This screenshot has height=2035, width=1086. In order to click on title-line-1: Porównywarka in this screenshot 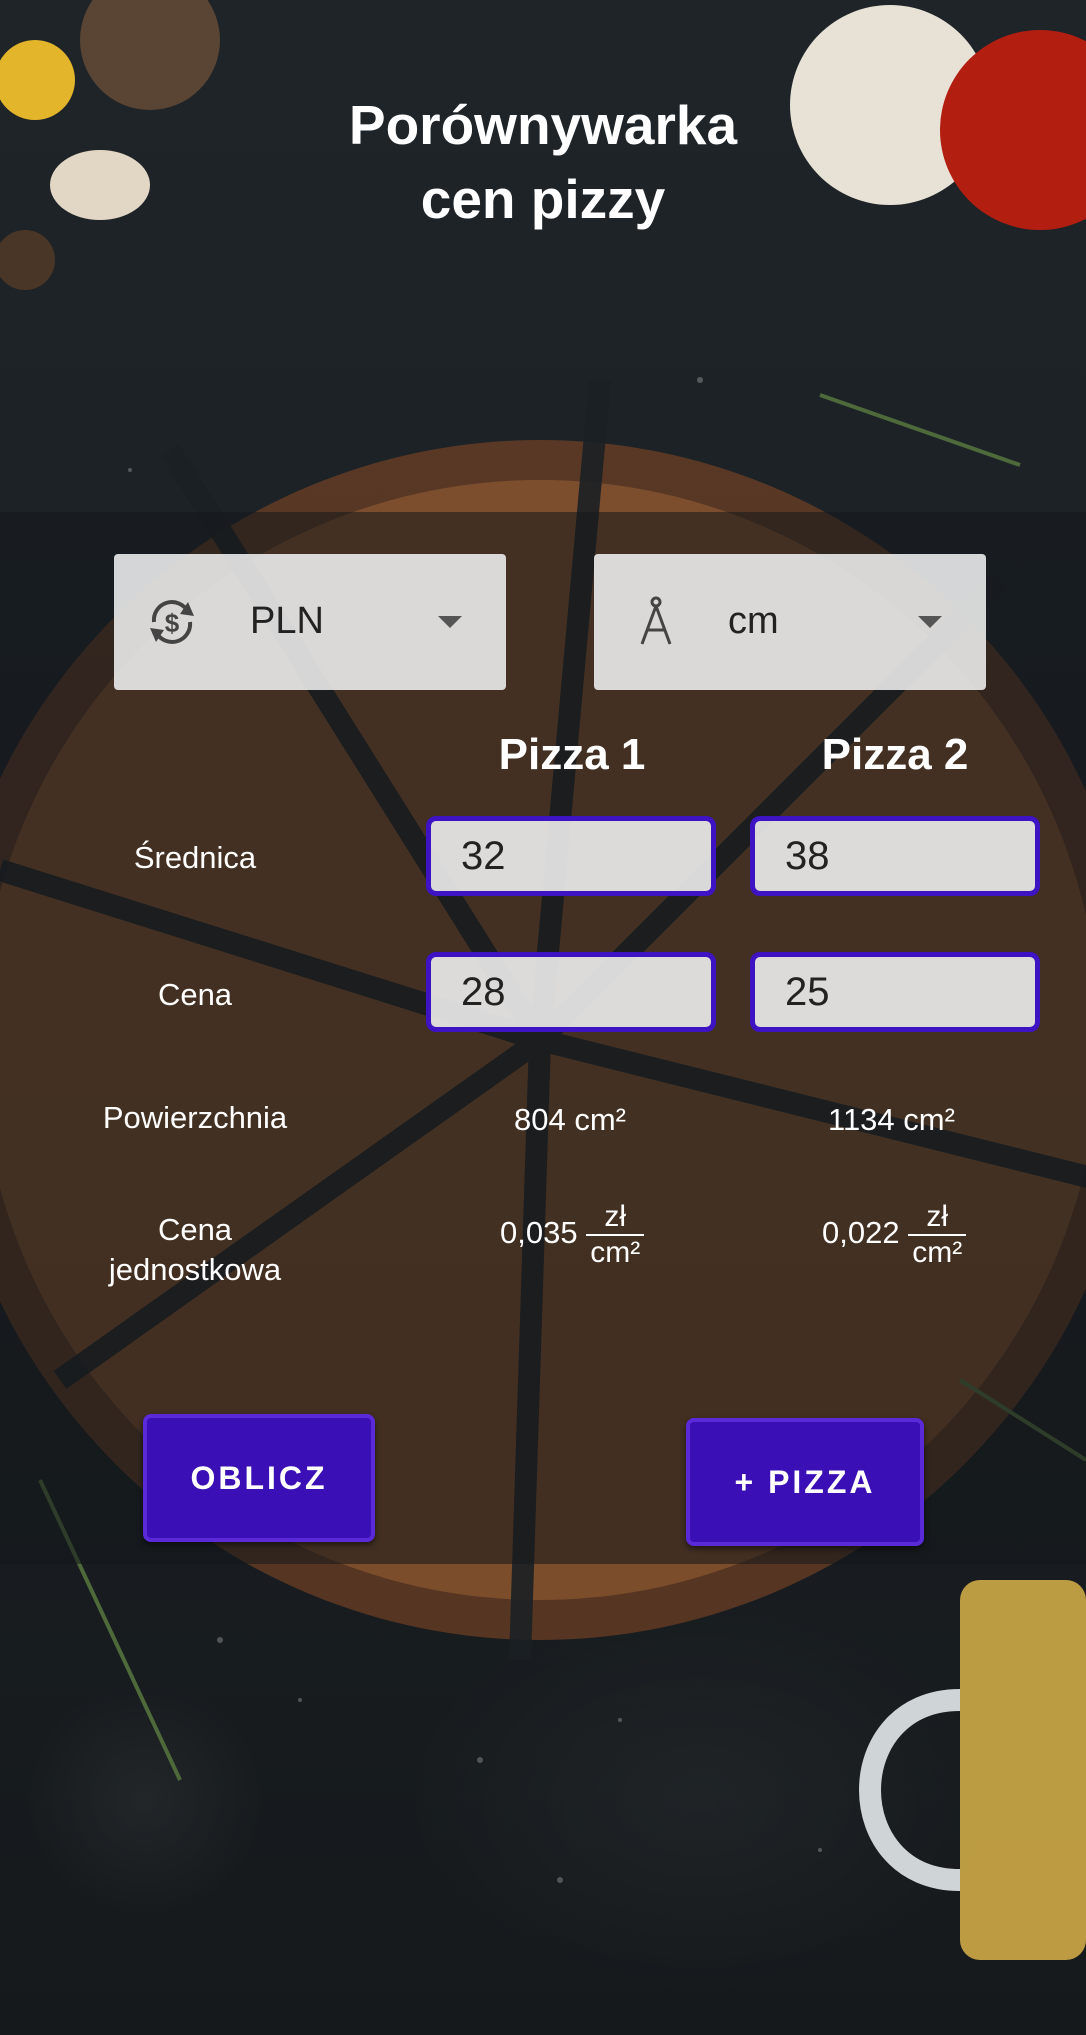, I will do `click(543, 125)`.